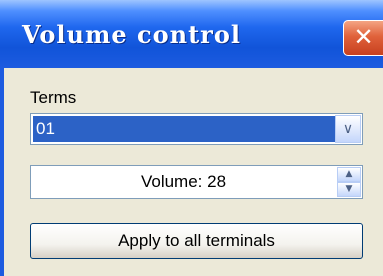  I want to click on spin-up-icon: ▲, so click(349, 174).